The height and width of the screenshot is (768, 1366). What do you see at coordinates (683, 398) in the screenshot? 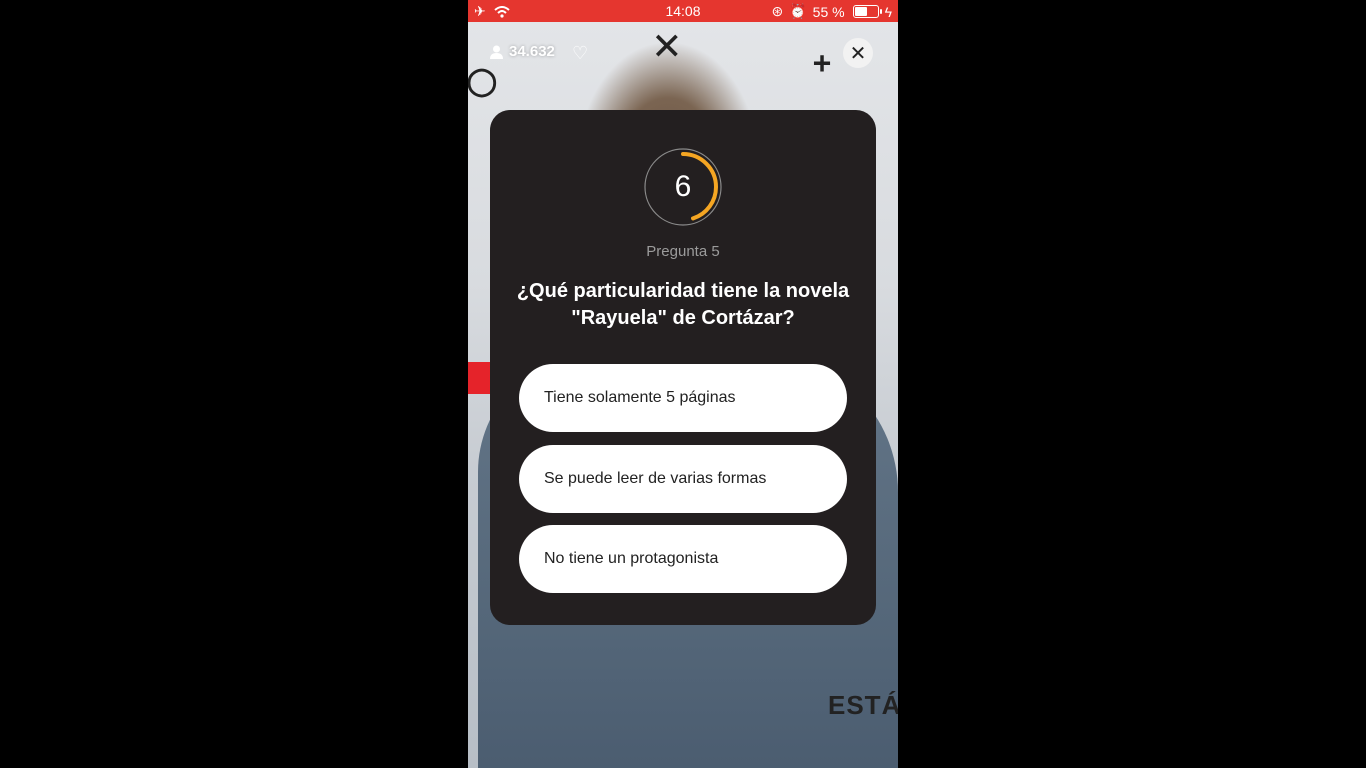
I see `answer-option-1: Tiene solamente 5 páginas` at bounding box center [683, 398].